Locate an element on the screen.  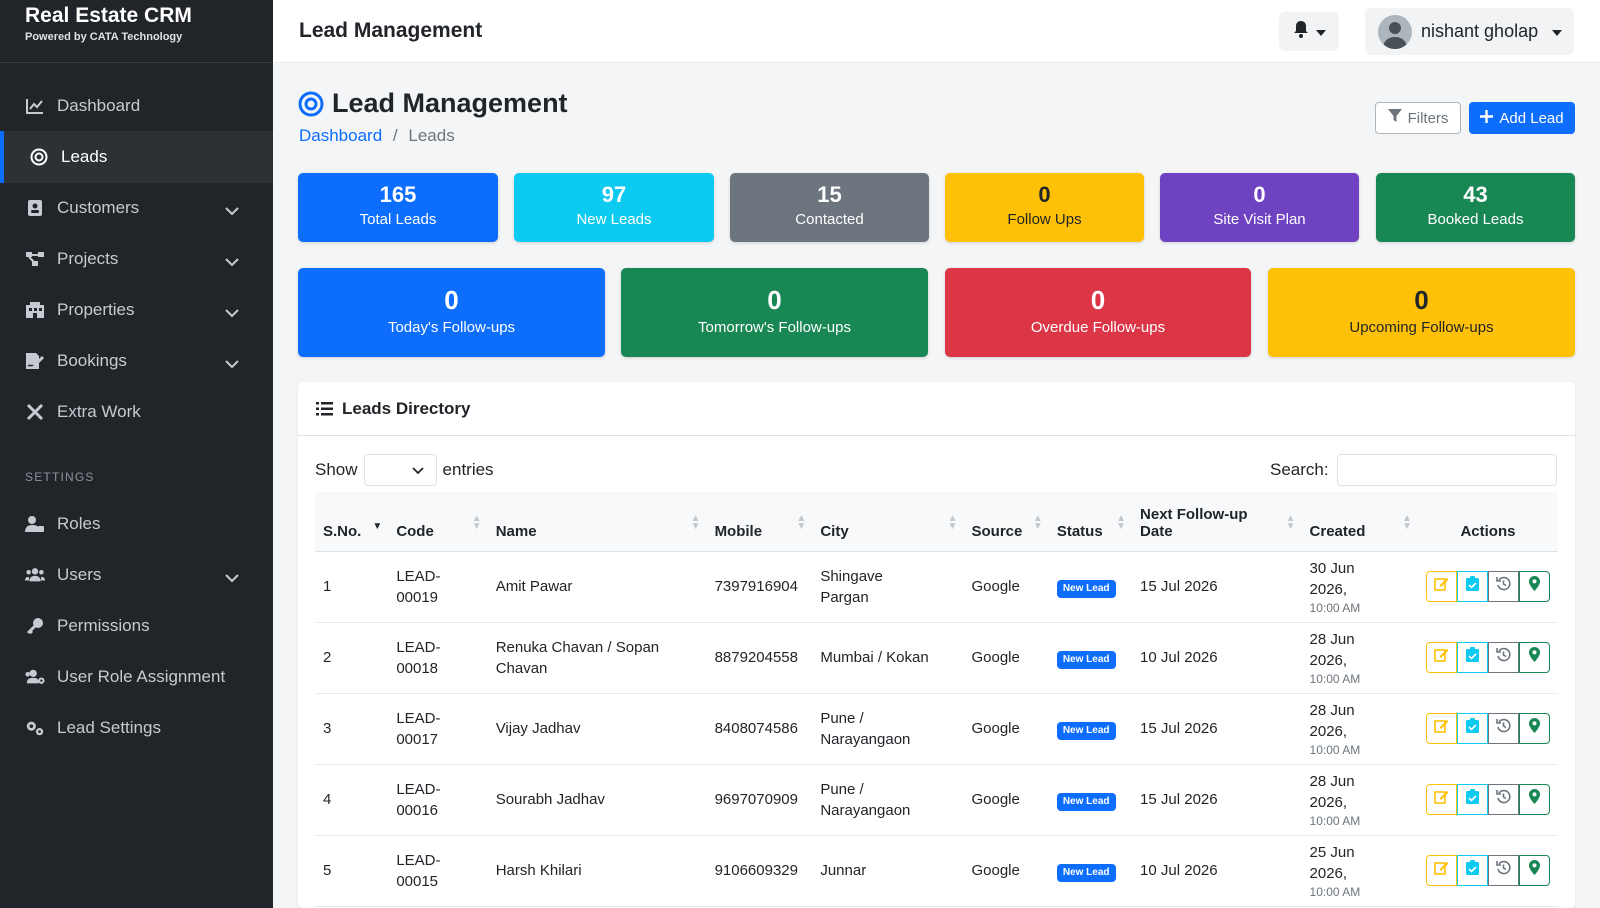
clipboard-check-icon is located at coordinates (1472, 657).